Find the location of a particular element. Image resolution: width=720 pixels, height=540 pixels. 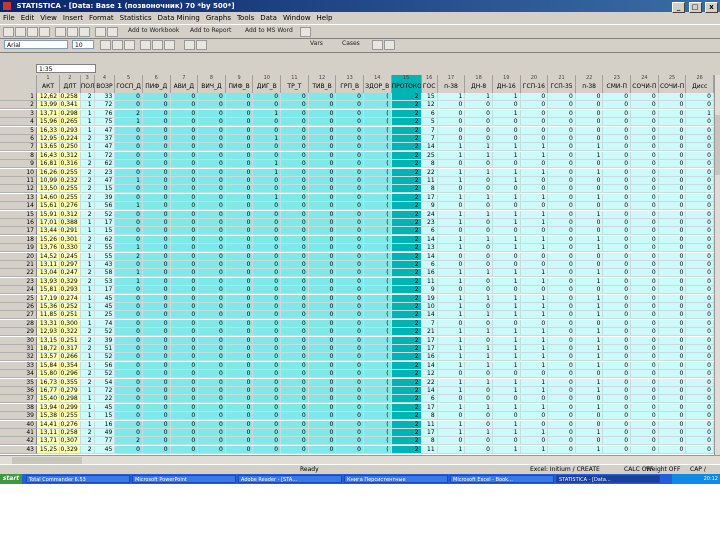

row-number: 2 is located at coordinates (18, 105).